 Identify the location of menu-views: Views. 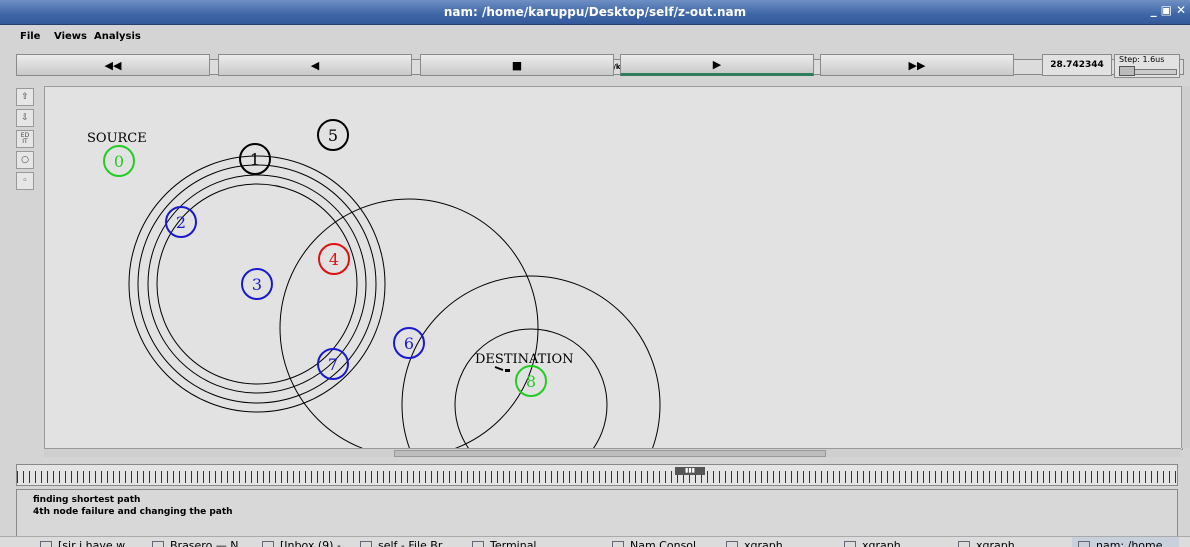
(70, 36).